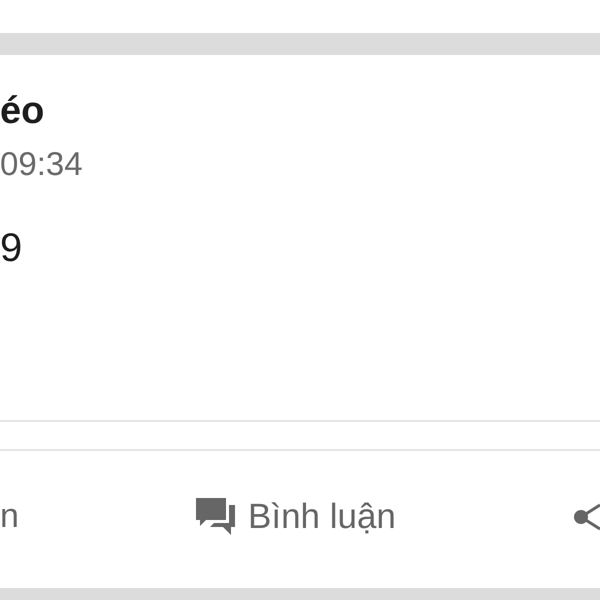  Describe the element at coordinates (296, 516) in the screenshot. I see `comment-button: Bình luận` at that location.